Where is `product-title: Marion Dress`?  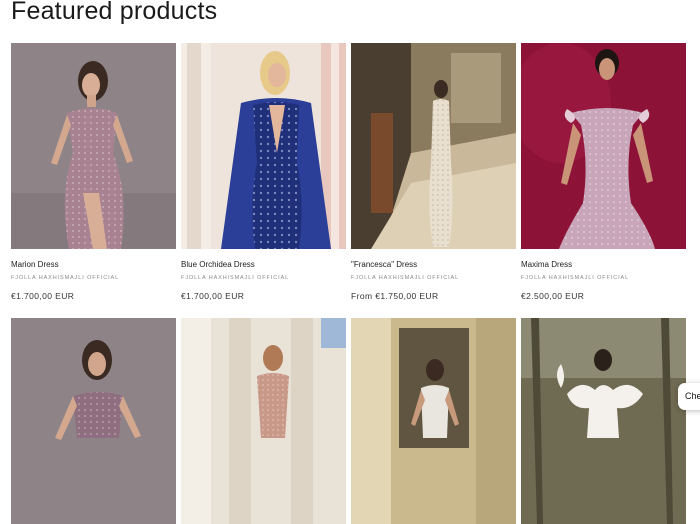 product-title: Marion Dress is located at coordinates (93, 265).